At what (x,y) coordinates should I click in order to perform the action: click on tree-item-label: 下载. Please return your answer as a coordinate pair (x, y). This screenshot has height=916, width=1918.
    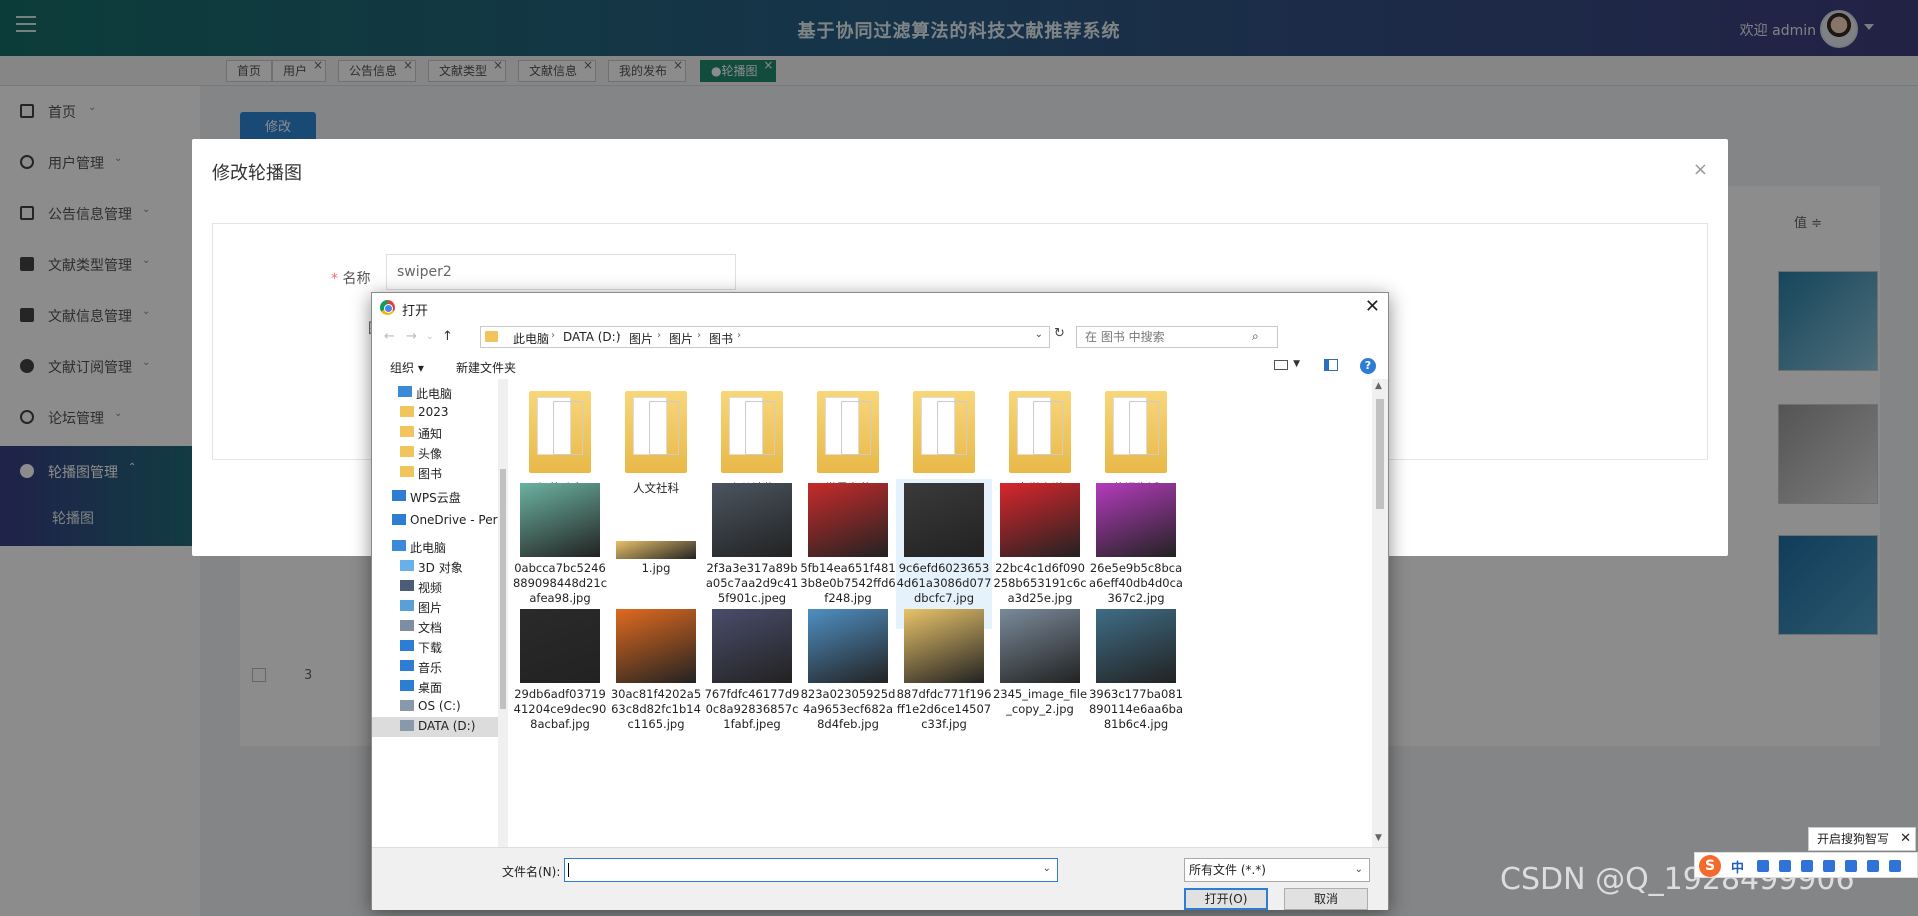
    Looking at the image, I should click on (430, 648).